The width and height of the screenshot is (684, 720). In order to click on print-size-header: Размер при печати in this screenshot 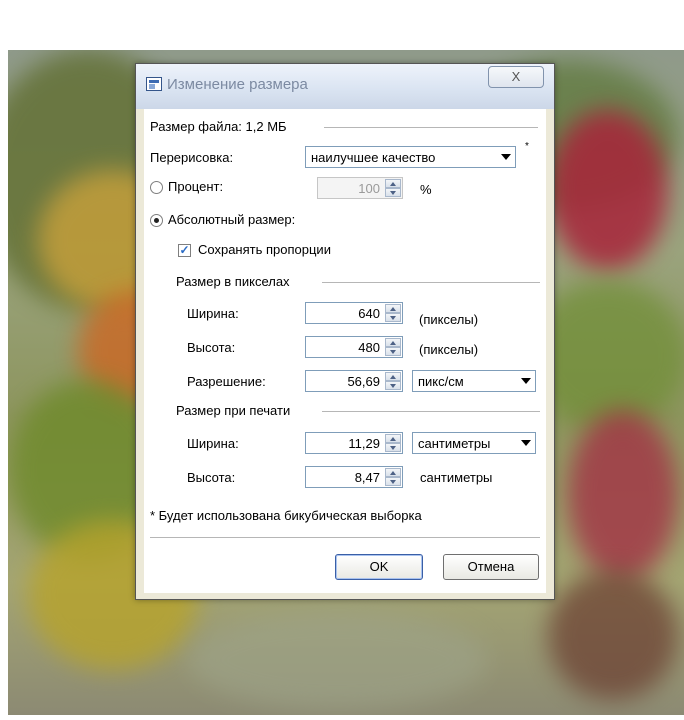, I will do `click(233, 410)`.